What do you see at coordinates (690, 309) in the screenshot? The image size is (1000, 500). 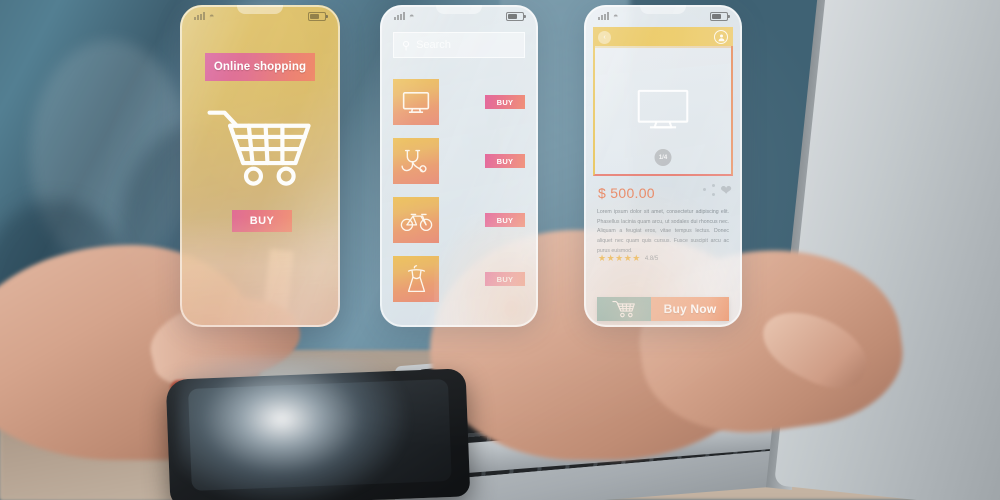 I see `buy-now-button: Buy Now` at bounding box center [690, 309].